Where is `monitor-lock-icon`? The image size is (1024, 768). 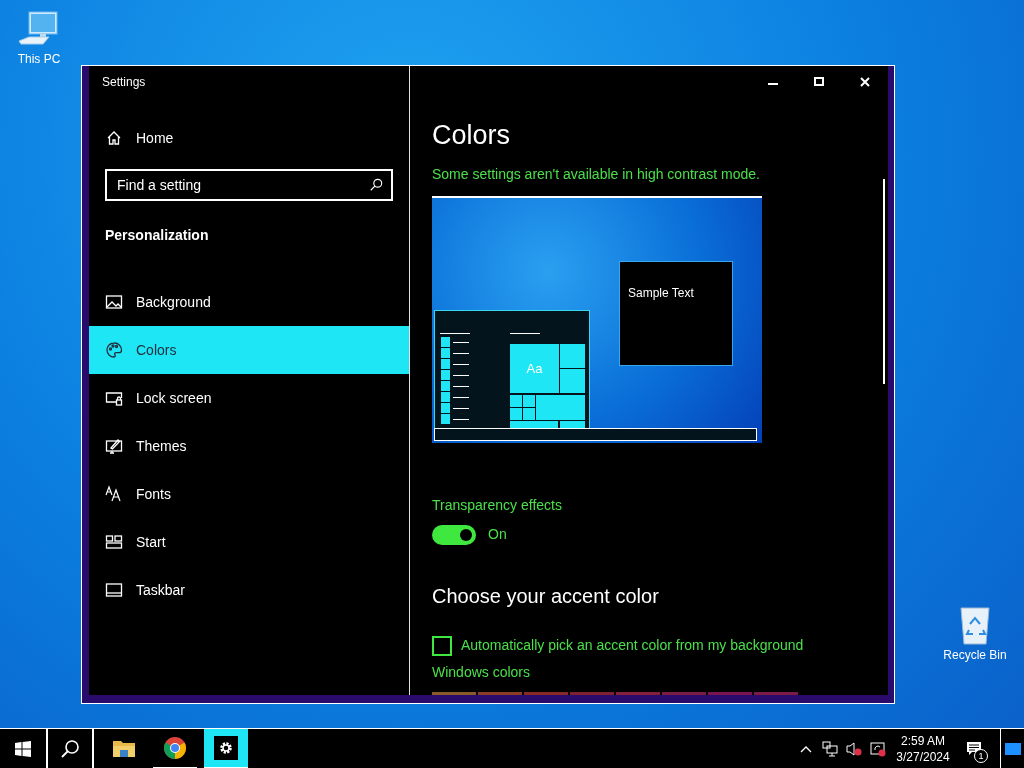
monitor-lock-icon is located at coordinates (114, 398).